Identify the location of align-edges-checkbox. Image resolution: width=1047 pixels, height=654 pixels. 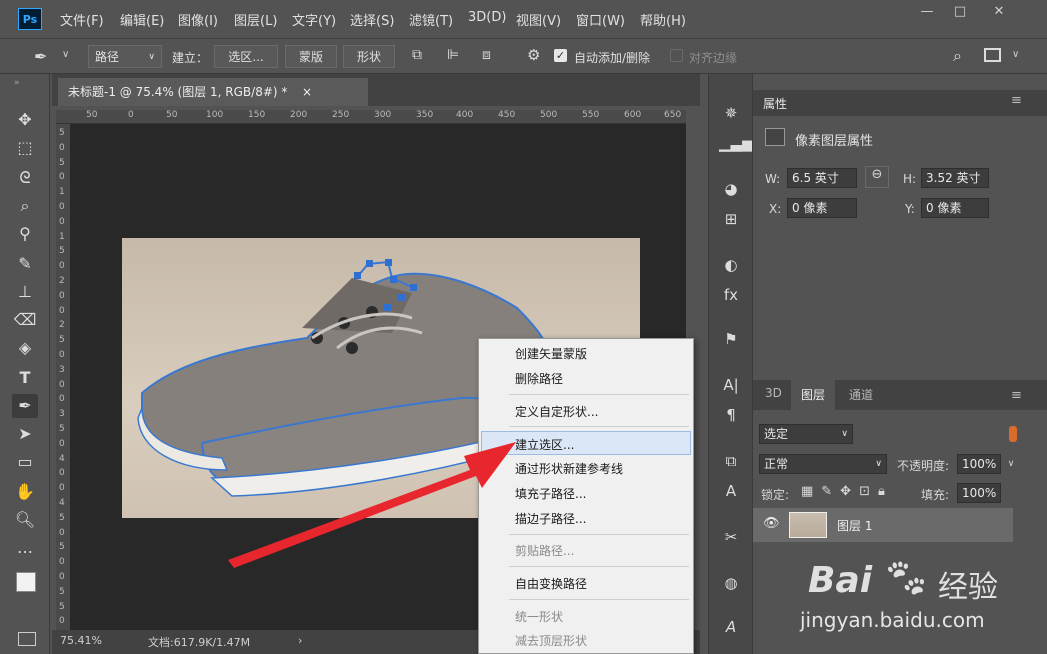
(676, 55).